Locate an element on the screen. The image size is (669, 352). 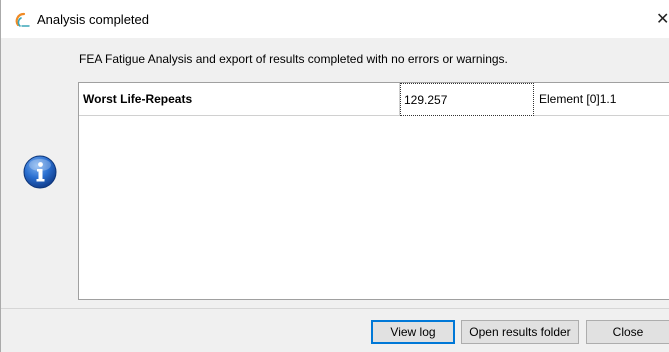
result-name-cell: Worst Life-Repeats is located at coordinates (239, 99).